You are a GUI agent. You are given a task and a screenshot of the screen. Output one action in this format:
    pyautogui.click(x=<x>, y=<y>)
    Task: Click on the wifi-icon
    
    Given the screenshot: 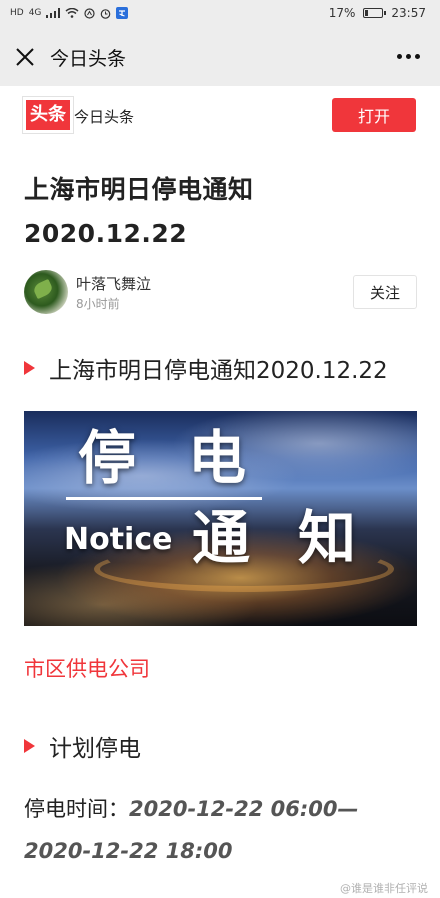 What is the action you would take?
    pyautogui.click(x=72, y=13)
    